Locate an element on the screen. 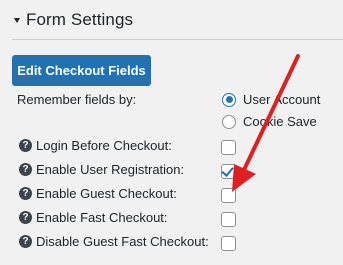 Image resolution: width=343 pixels, height=265 pixels. field-enable-fast-checkout: ? Enable Fast Checkout: is located at coordinates (93, 217).